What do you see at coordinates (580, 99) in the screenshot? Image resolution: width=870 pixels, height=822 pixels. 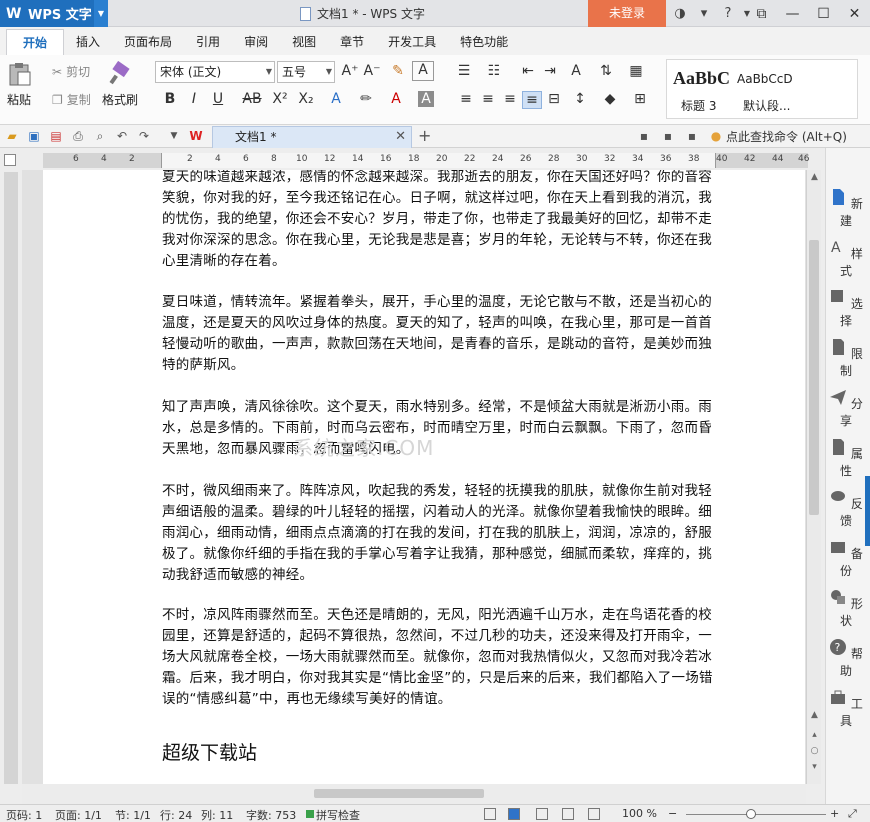 I see `line-spacing-icon: ↕` at bounding box center [580, 99].